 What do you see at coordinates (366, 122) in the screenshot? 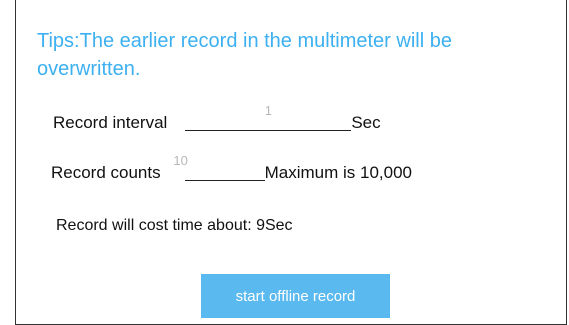
I see `record-interval-unit: Sec` at bounding box center [366, 122].